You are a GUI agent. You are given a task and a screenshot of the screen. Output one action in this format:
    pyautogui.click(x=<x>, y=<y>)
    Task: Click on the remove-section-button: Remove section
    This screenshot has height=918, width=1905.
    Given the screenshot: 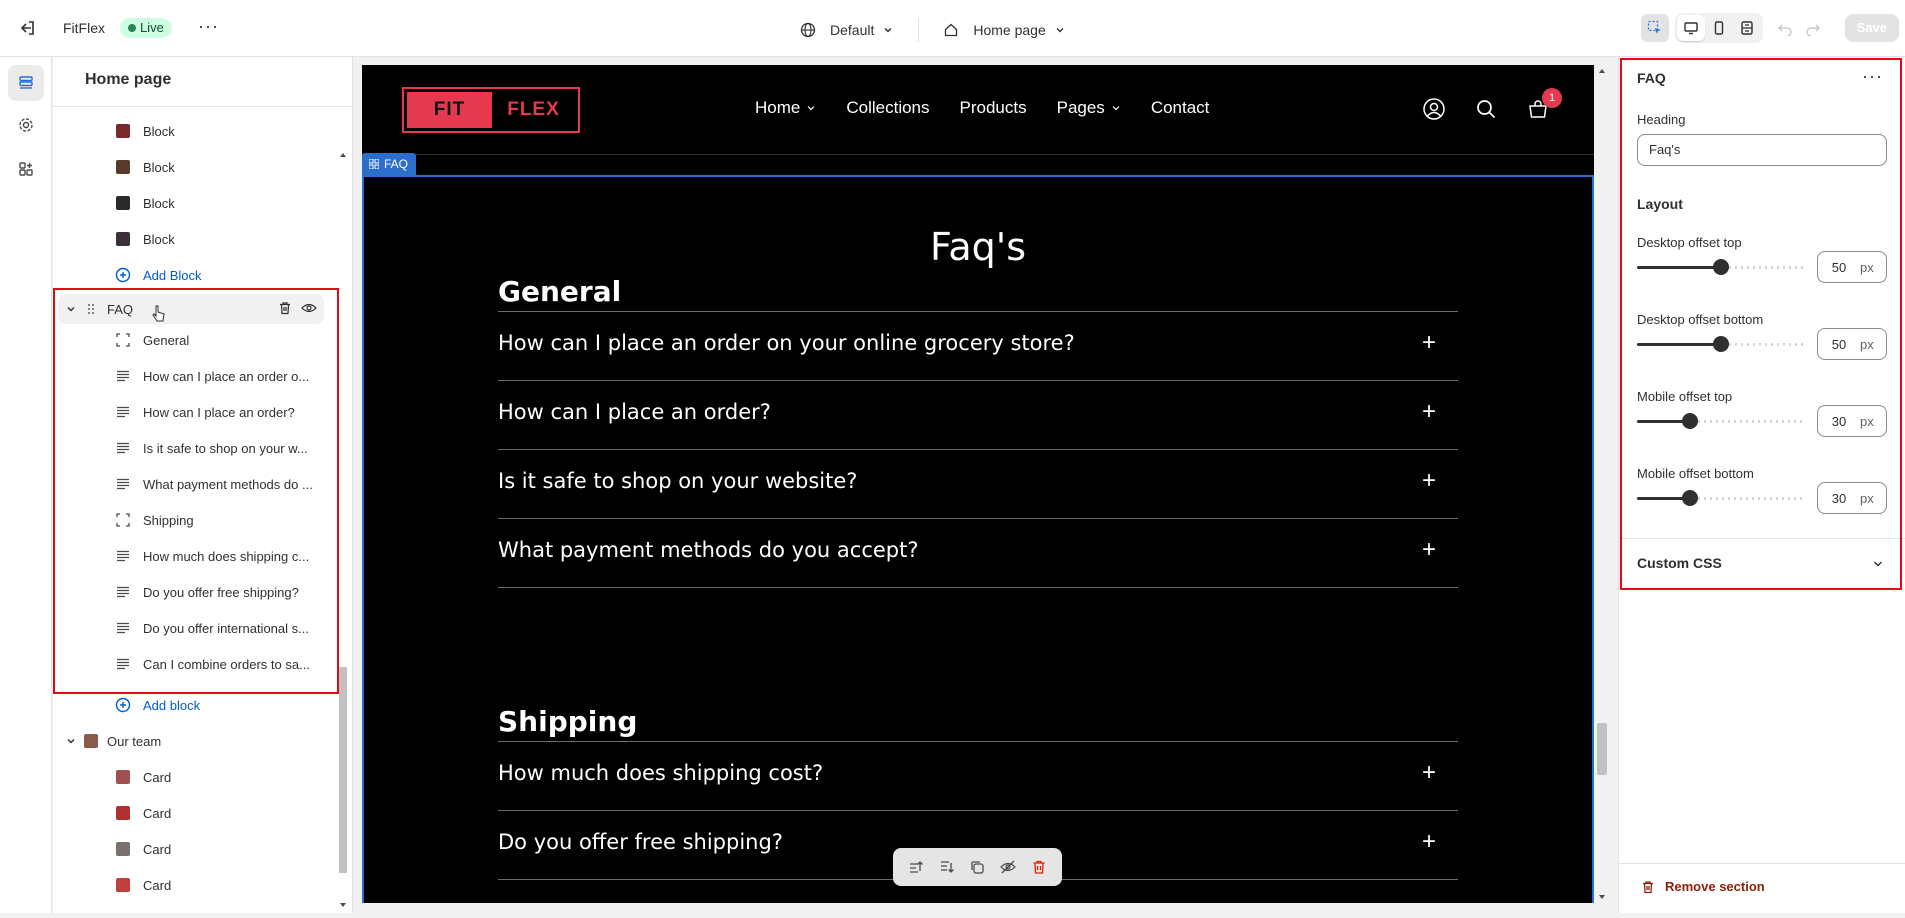 What is the action you would take?
    pyautogui.click(x=1703, y=886)
    